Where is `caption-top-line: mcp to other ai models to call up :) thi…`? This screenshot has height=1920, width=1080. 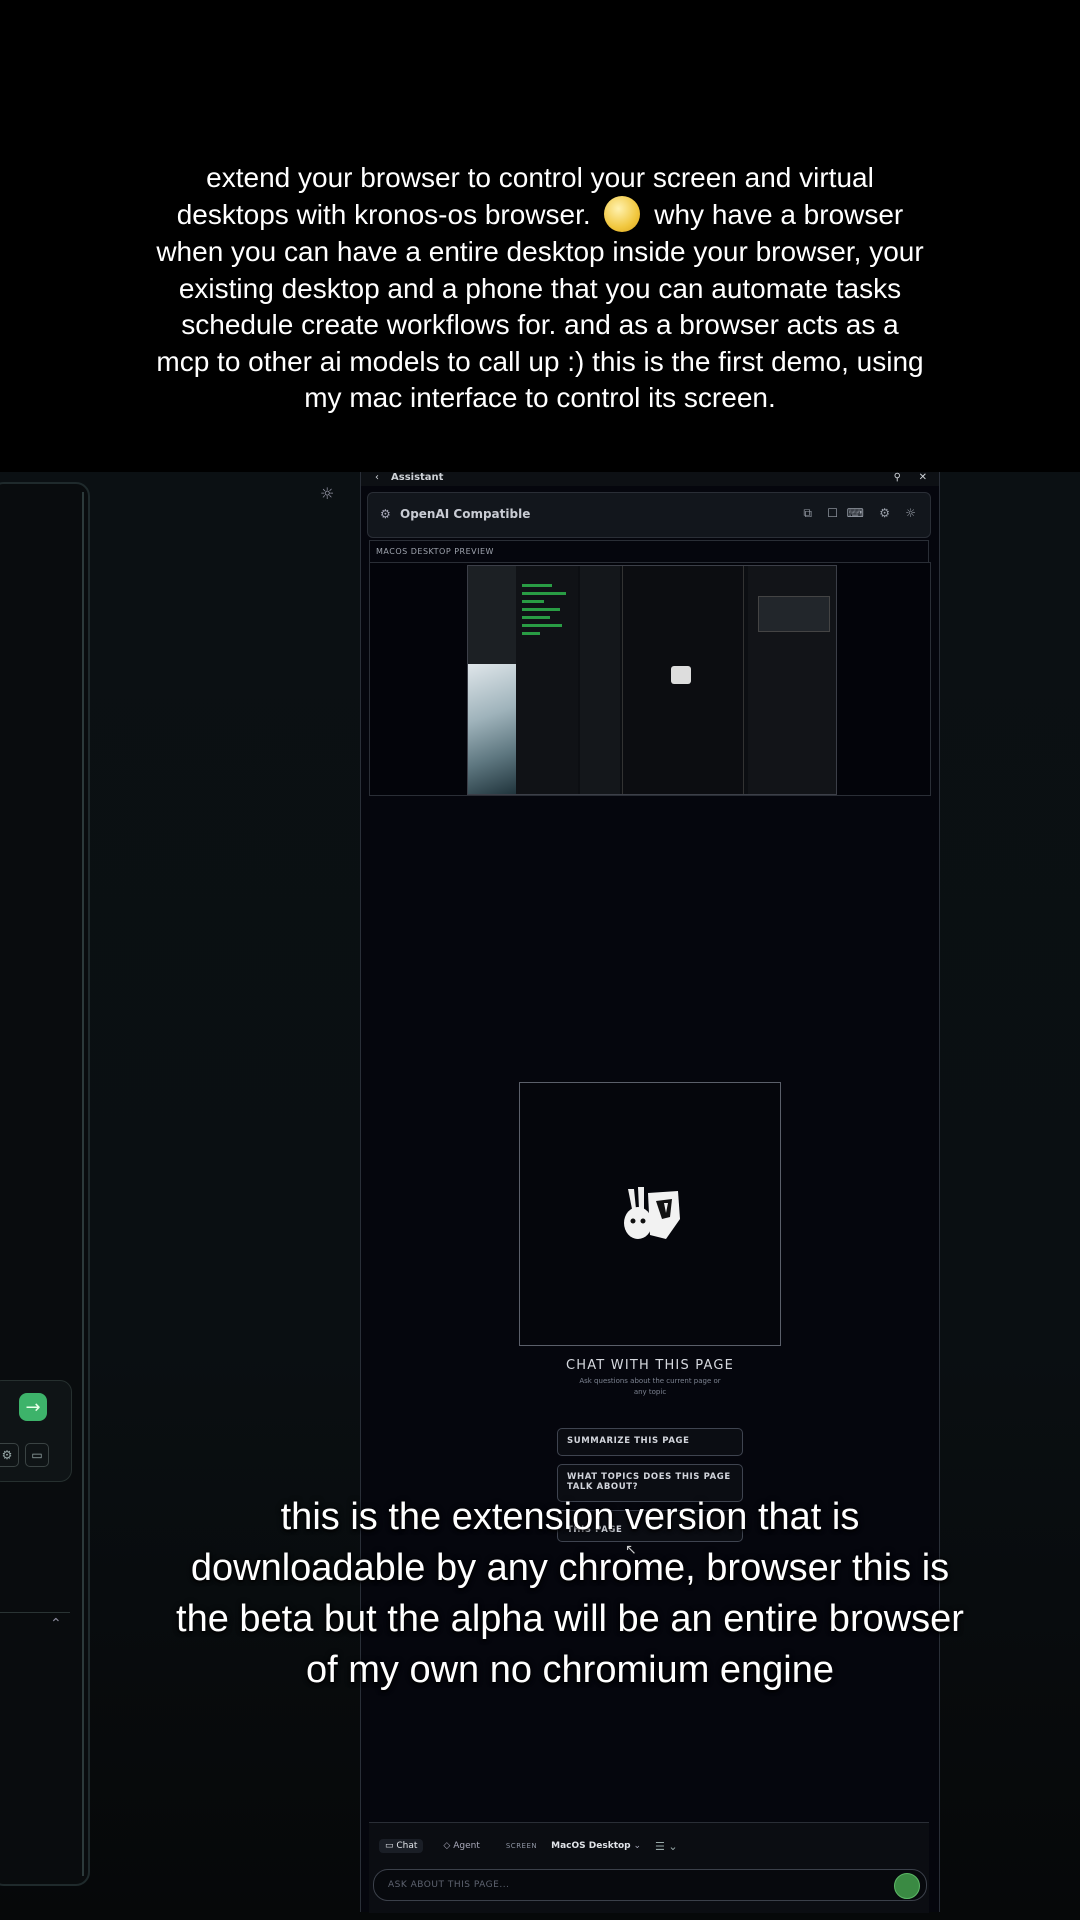 caption-top-line: mcp to other ai models to call up :) thi… is located at coordinates (540, 361).